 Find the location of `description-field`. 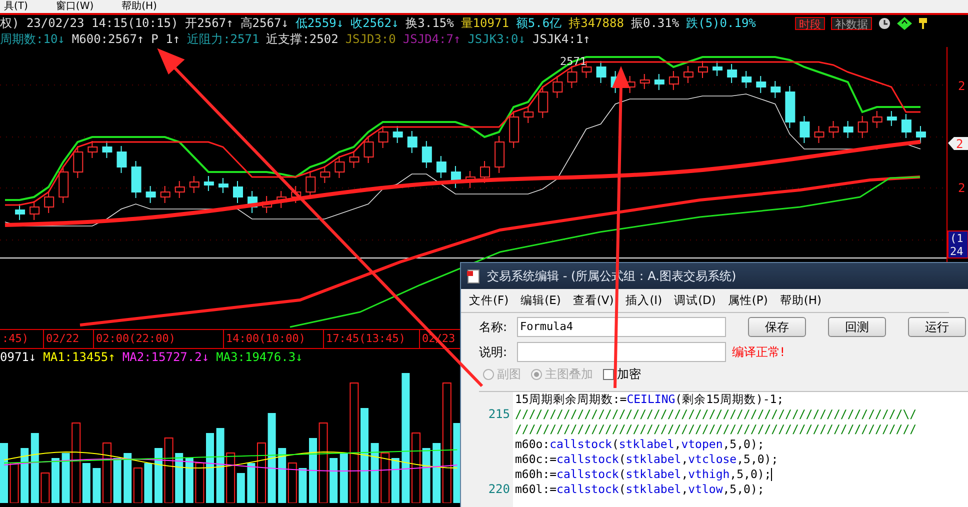

description-field is located at coordinates (621, 352).